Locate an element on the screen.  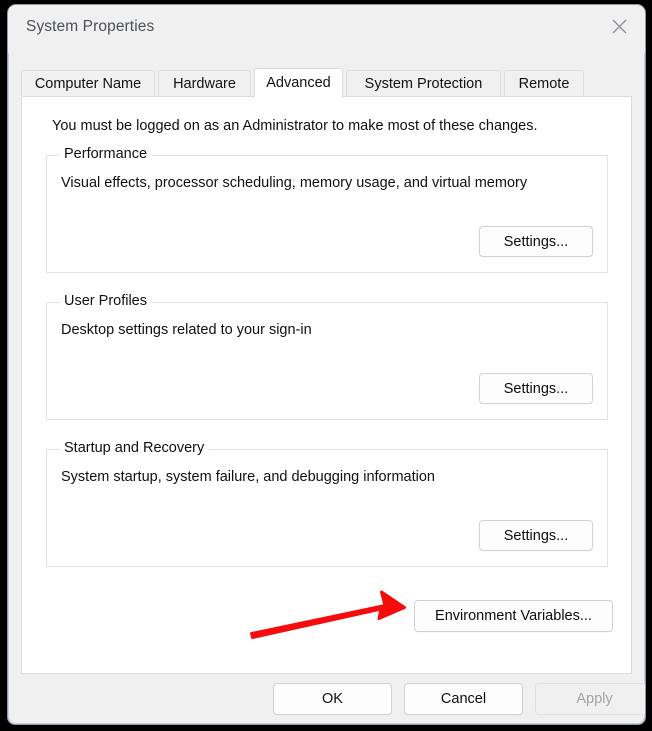
tab-label: Hardware is located at coordinates (204, 84).